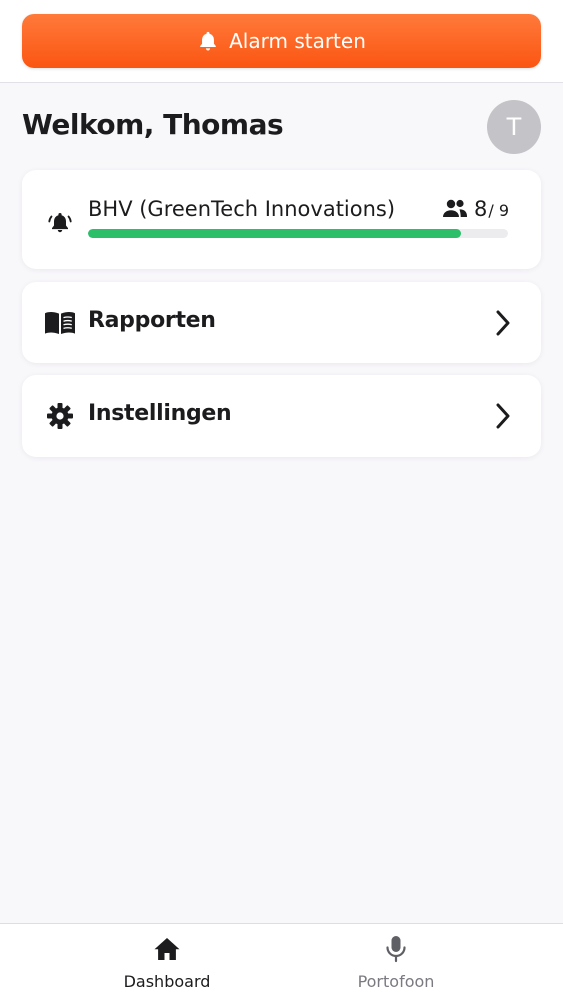  Describe the element at coordinates (281, 416) in the screenshot. I see `settings-card: Instellingen` at that location.